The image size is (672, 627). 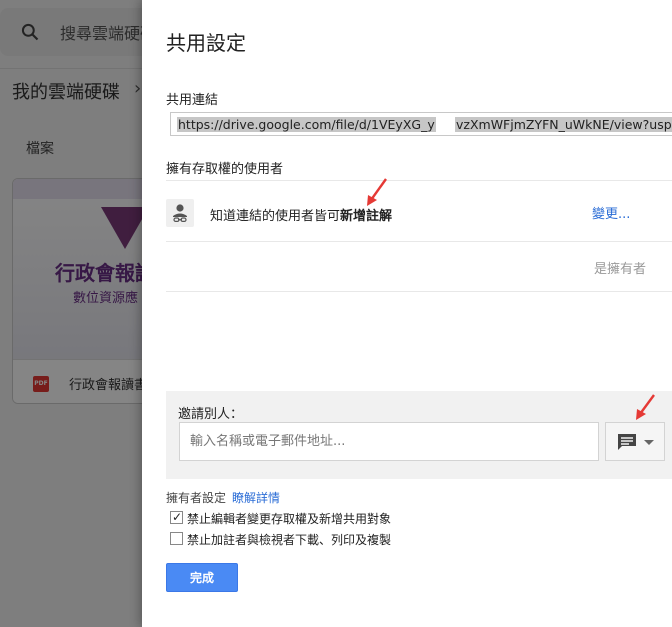 I want to click on checkbox-prevent-editors: ✓, so click(x=176, y=517).